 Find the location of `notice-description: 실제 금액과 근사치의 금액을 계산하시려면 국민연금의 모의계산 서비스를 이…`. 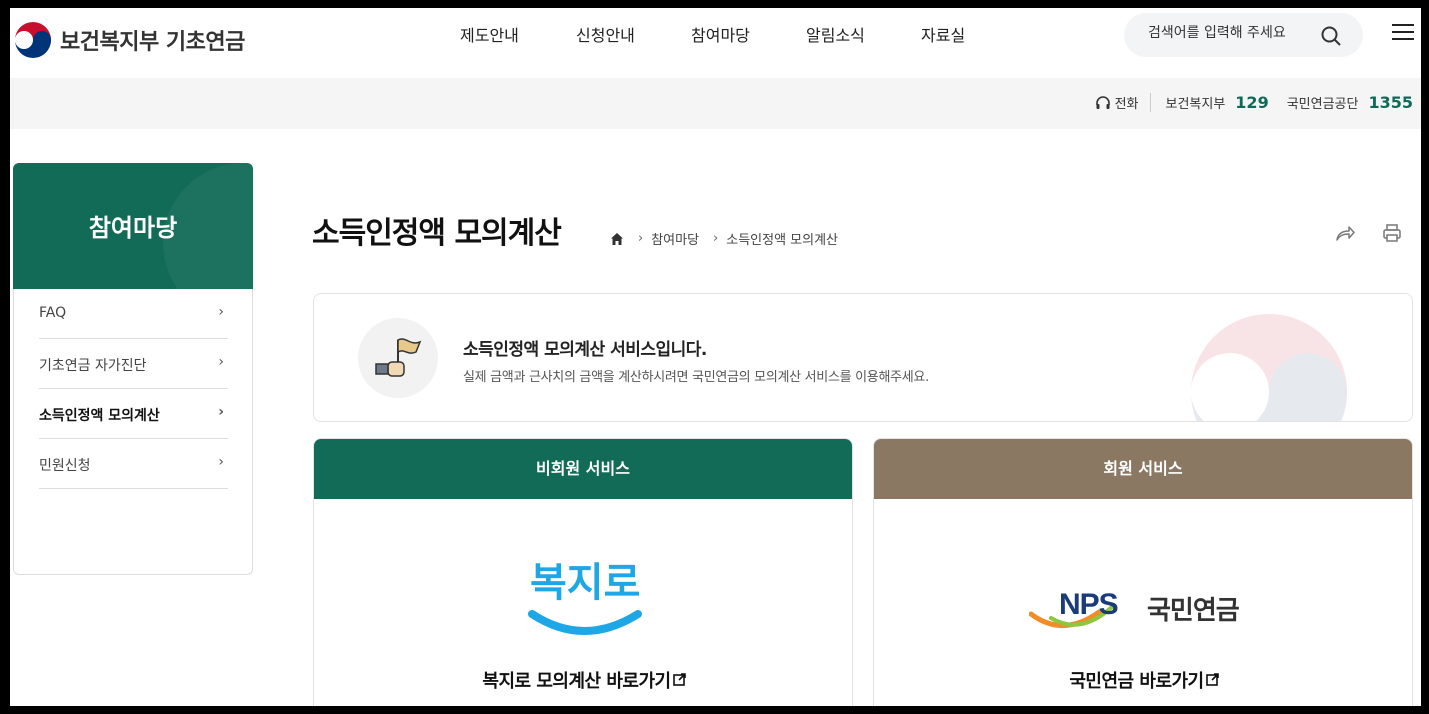

notice-description: 실제 금액과 근사치의 금액을 계산하시려면 국민연금의 모의계산 서비스를 이… is located at coordinates (696, 377).